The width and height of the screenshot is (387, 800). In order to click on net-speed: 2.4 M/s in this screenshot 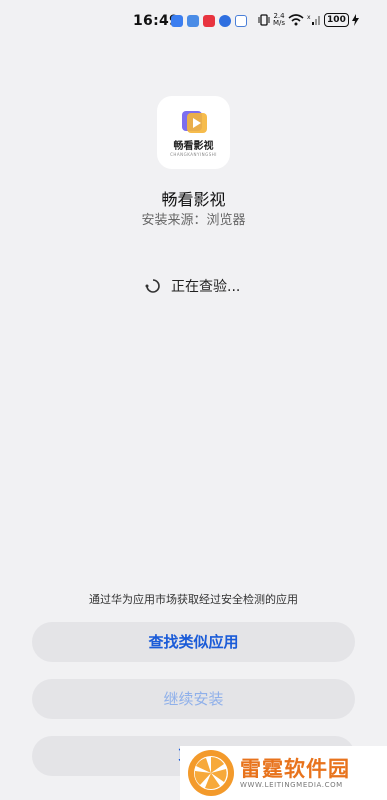, I will do `click(279, 20)`.